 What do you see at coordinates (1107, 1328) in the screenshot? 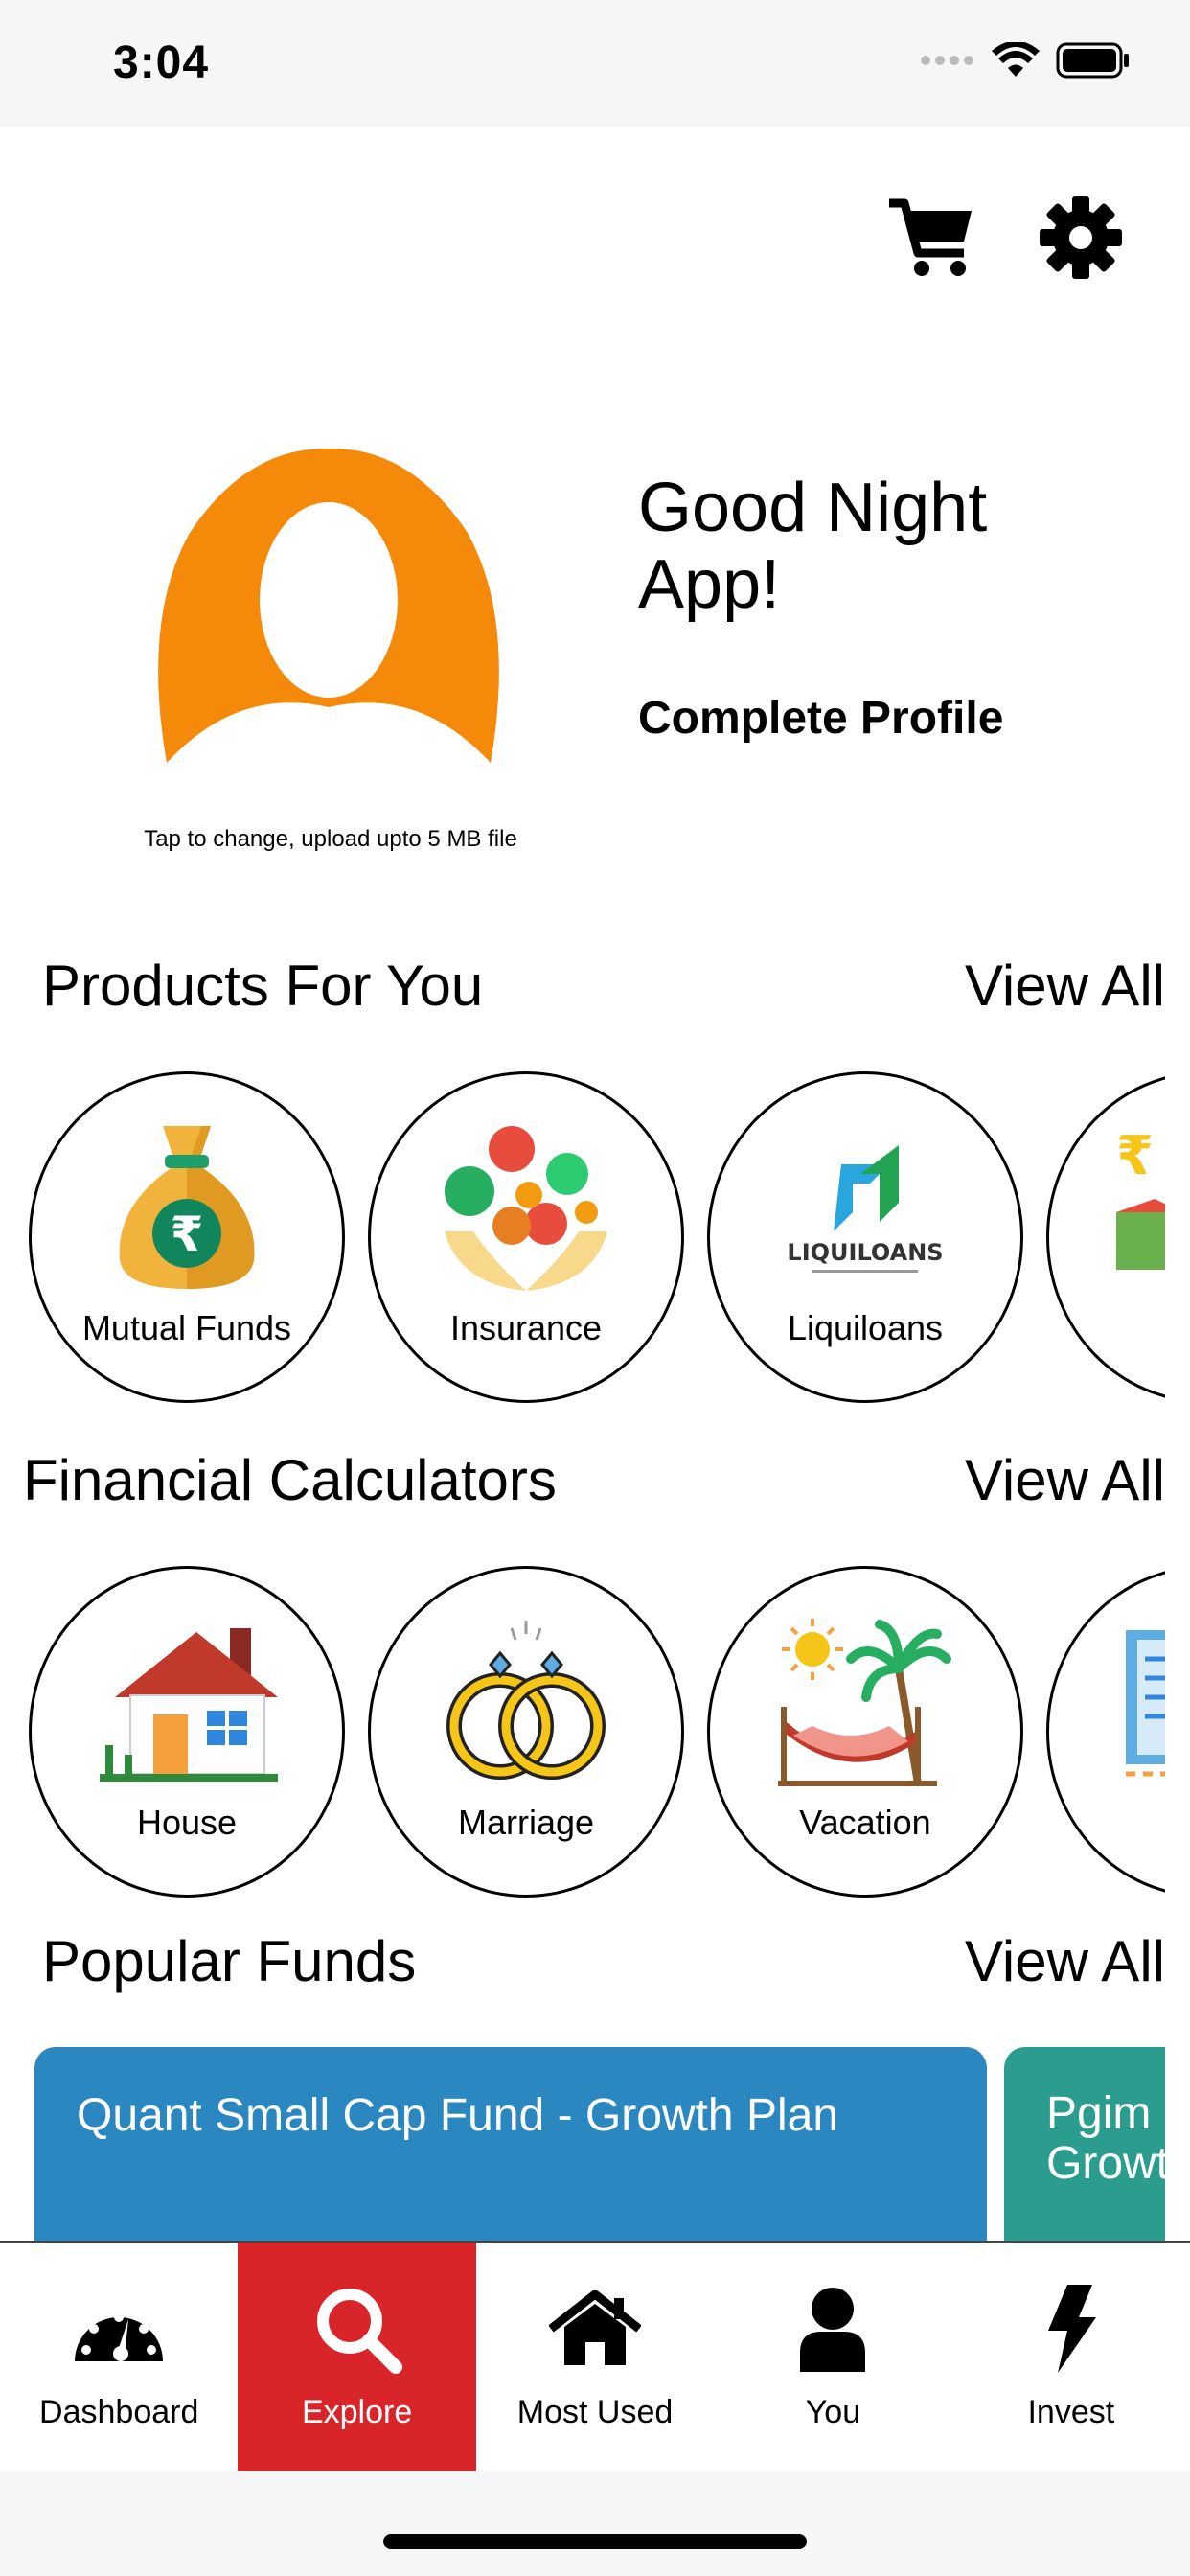
I see `product-label: S` at bounding box center [1107, 1328].